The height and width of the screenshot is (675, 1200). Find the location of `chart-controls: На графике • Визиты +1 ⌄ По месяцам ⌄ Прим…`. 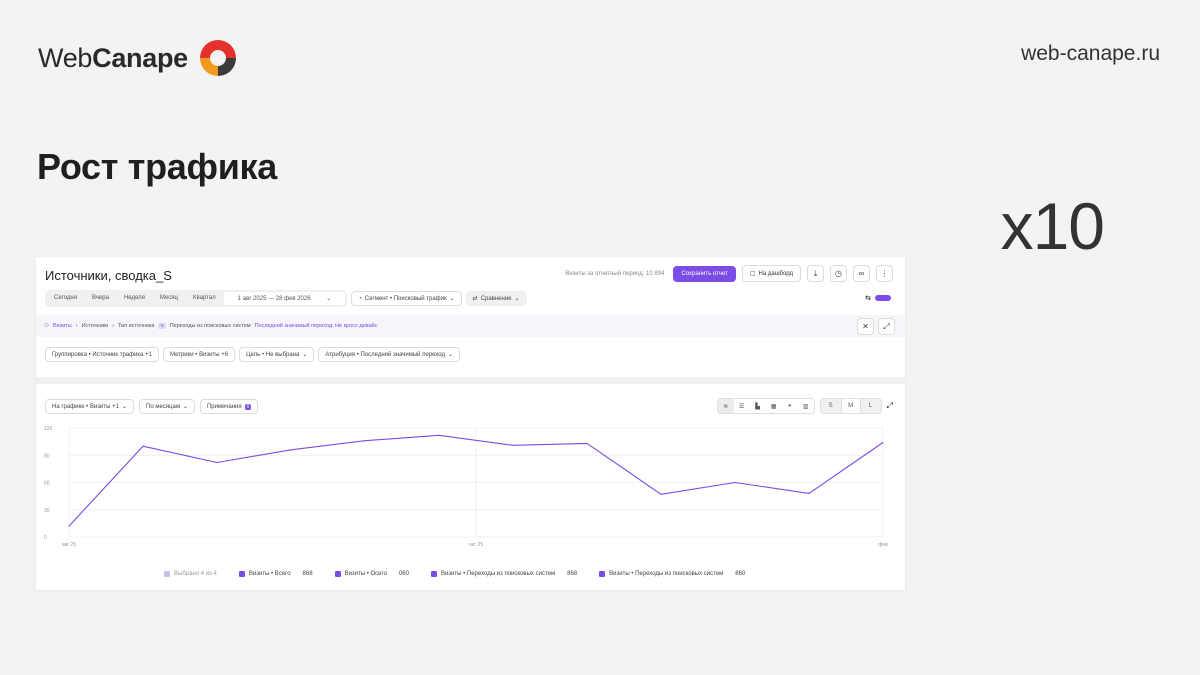

chart-controls: На графике • Визиты +1 ⌄ По месяцам ⌄ Прим… is located at coordinates (152, 406).